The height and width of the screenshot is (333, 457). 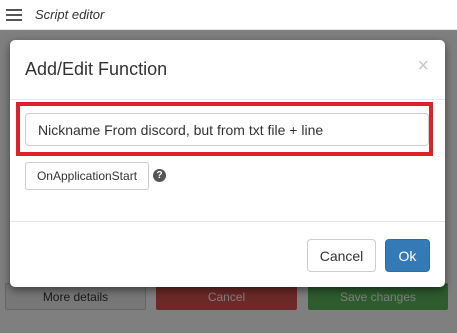 I want to click on help-icon: ?, so click(x=159, y=175).